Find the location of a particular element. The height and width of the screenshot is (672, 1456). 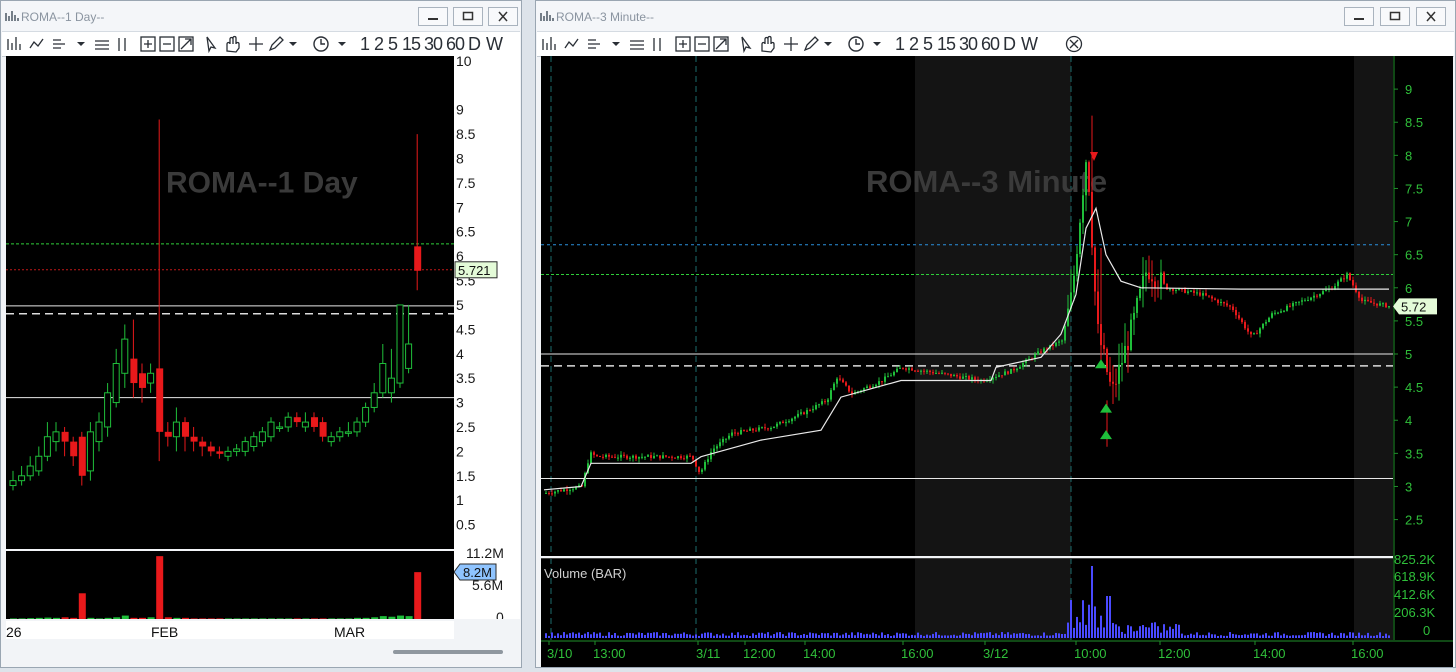

clear-drawings-icon is located at coordinates (1075, 44).